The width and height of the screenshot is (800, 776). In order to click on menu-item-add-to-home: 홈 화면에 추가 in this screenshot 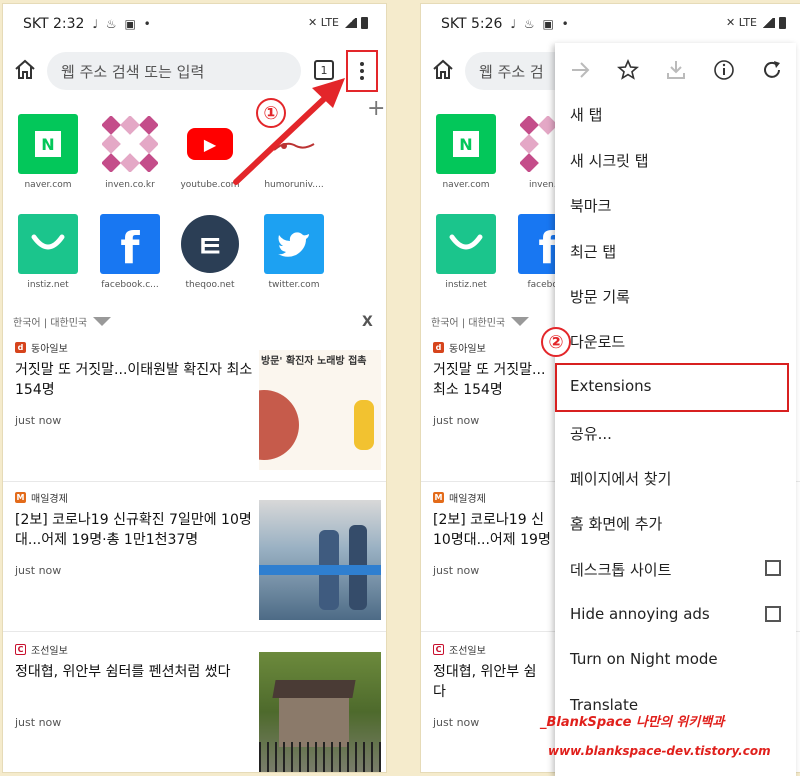, I will do `click(616, 523)`.